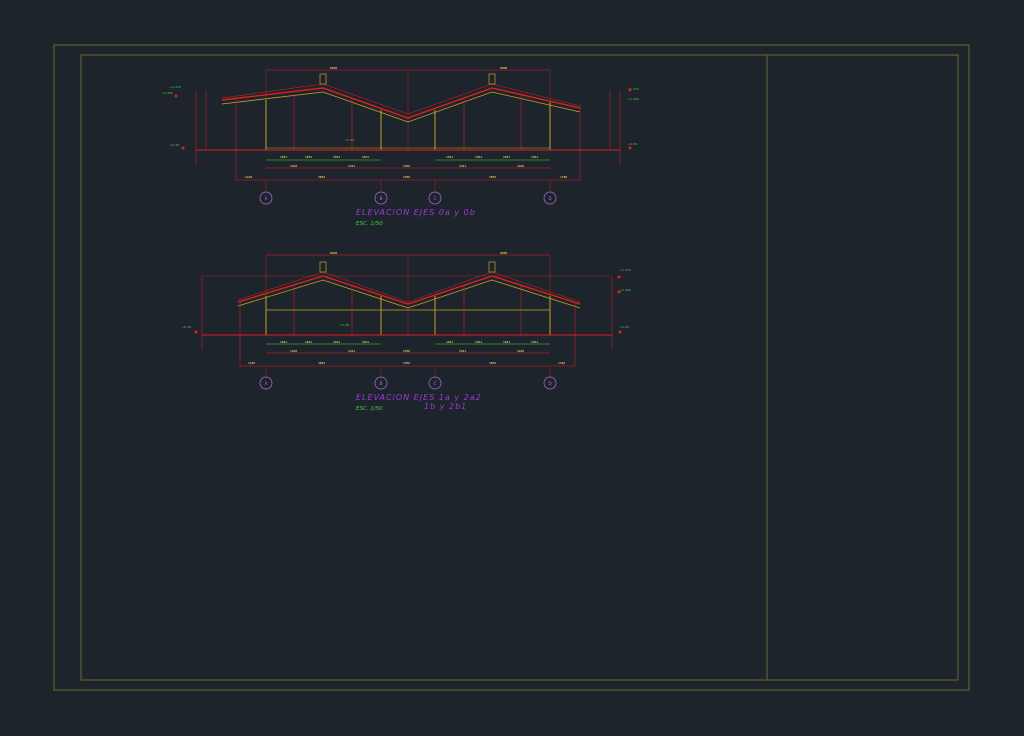  What do you see at coordinates (369, 409) in the screenshot?
I see `elevation-2-scale: ESC. 1/50` at bounding box center [369, 409].